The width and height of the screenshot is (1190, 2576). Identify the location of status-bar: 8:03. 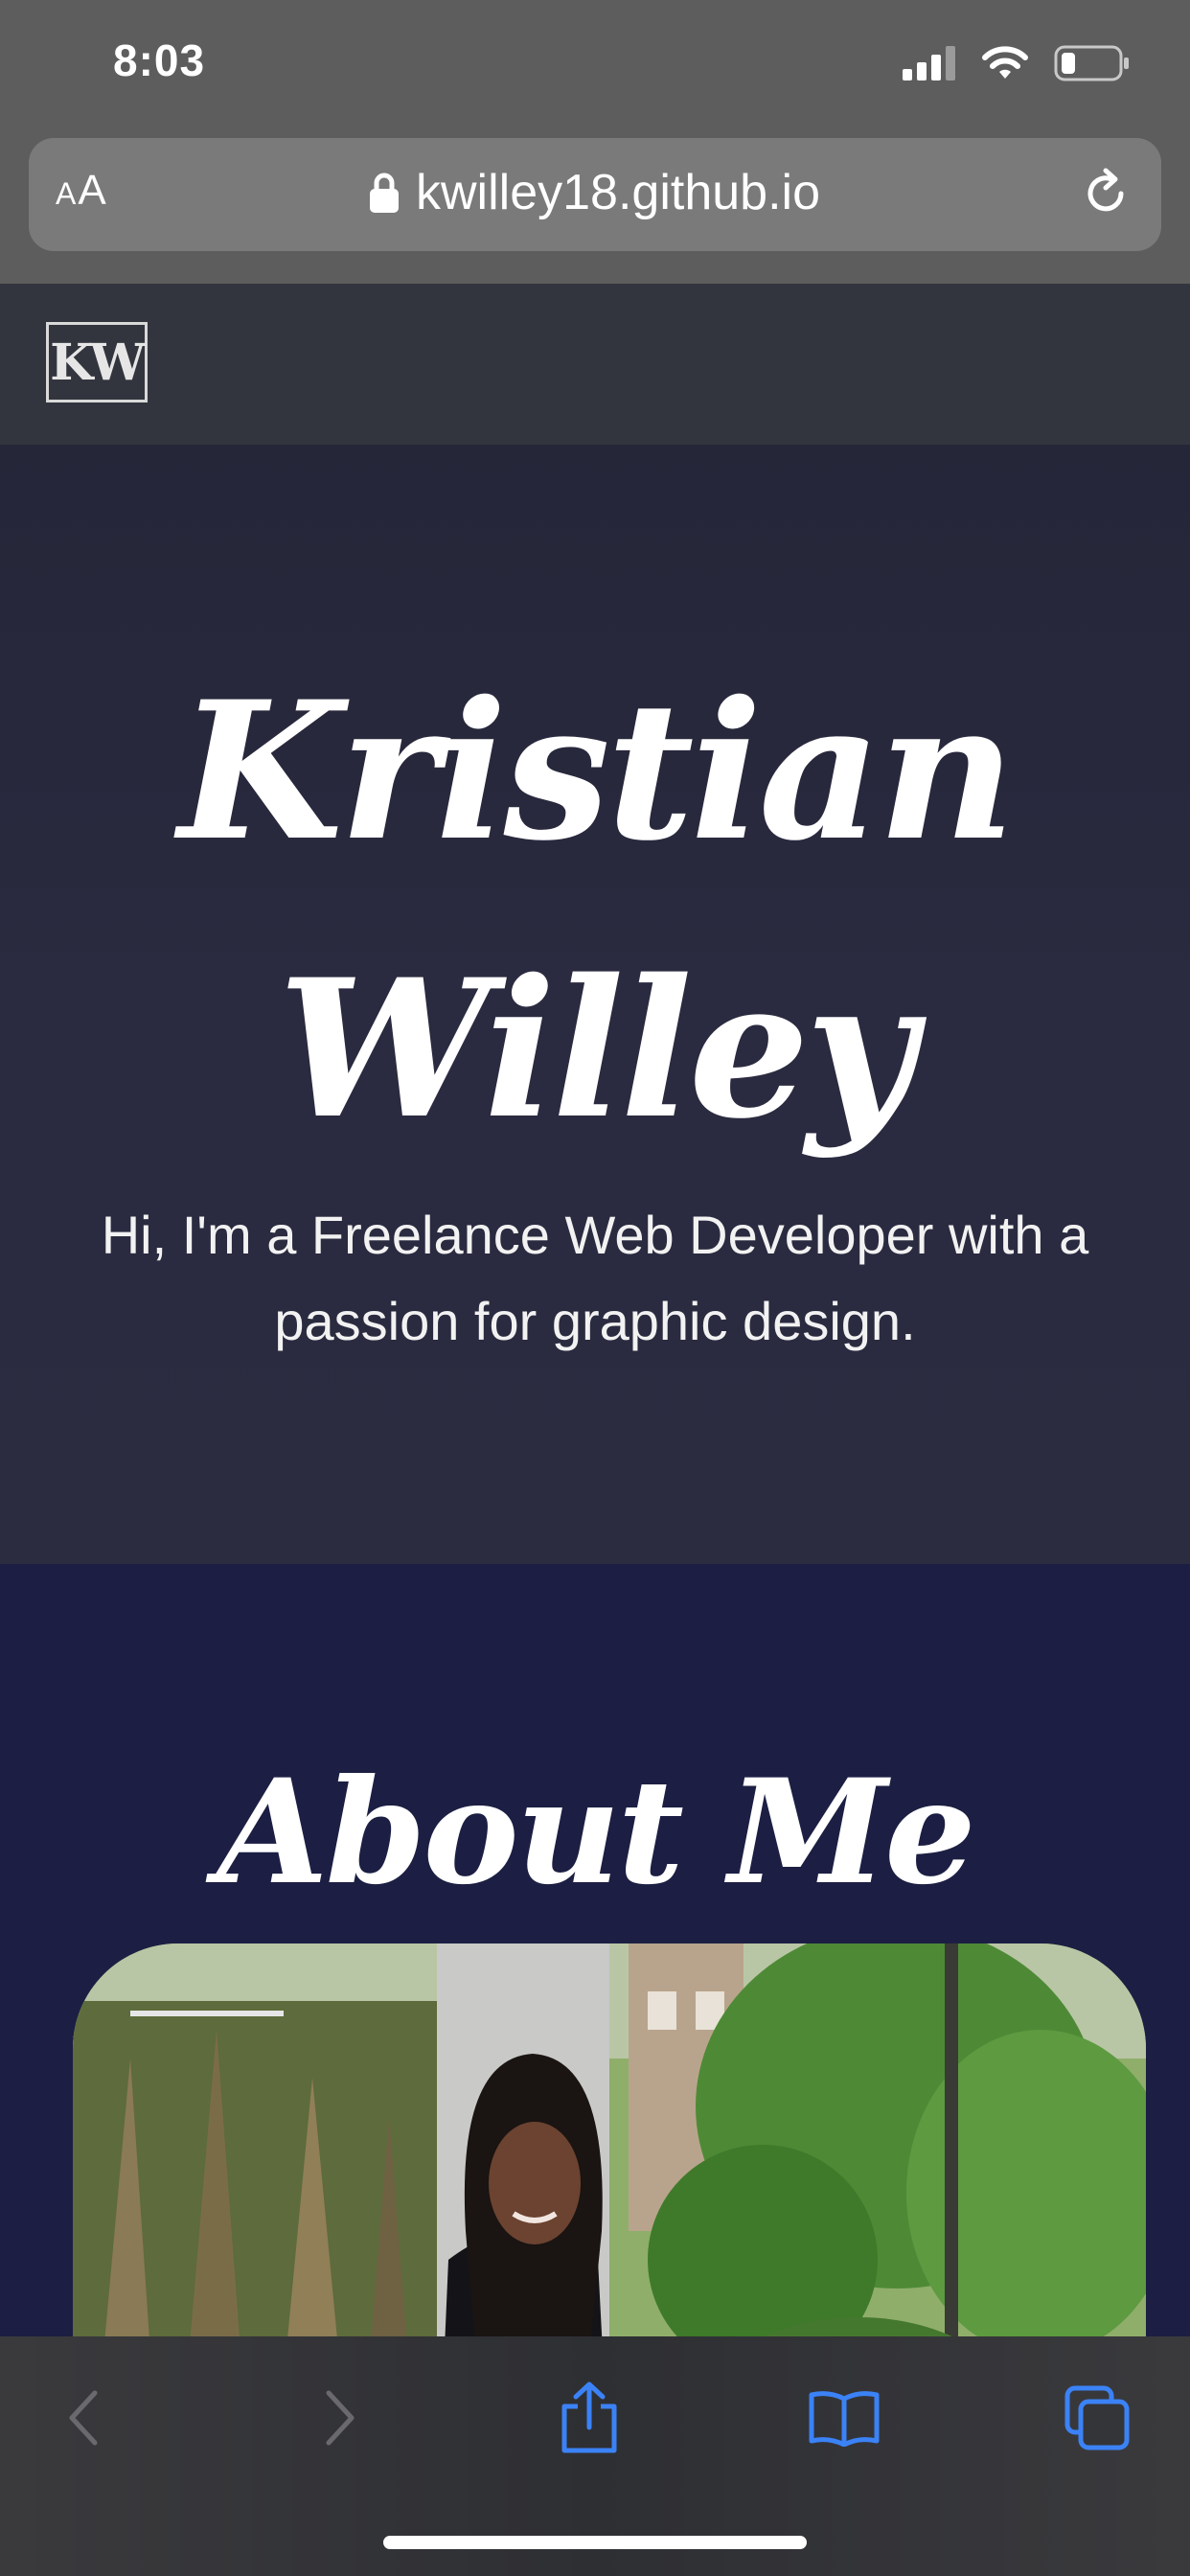
(595, 67).